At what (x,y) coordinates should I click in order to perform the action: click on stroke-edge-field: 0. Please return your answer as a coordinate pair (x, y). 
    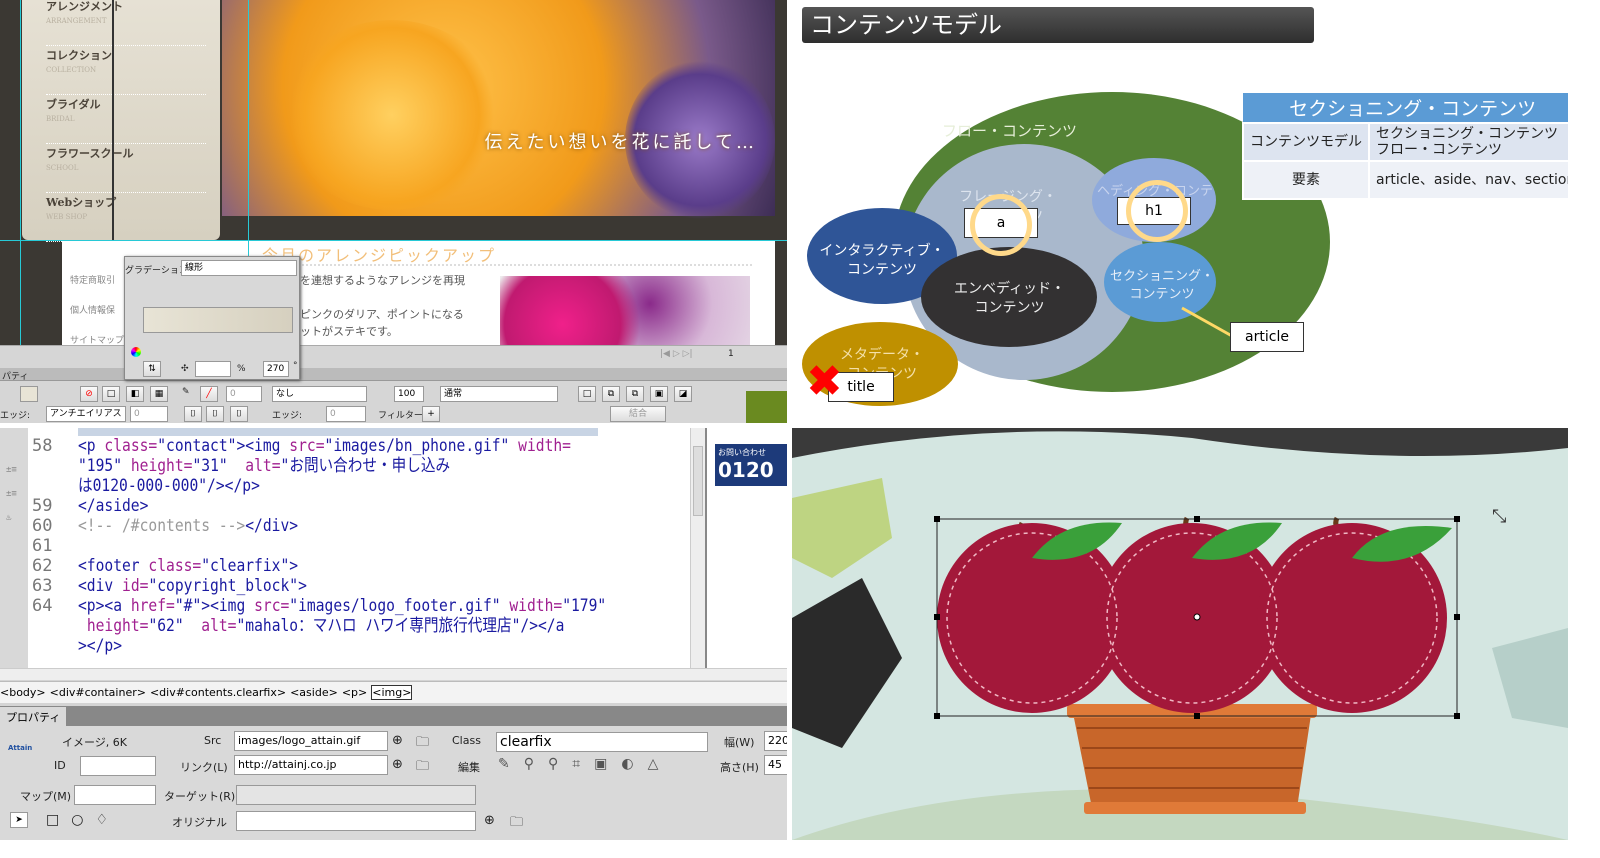
    Looking at the image, I should click on (346, 414).